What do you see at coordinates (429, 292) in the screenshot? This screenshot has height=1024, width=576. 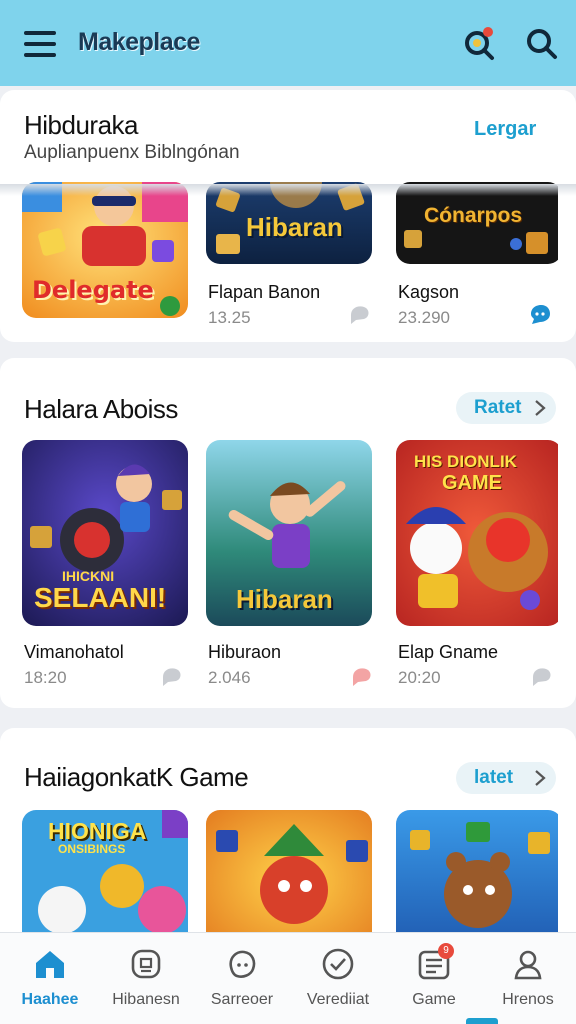 I see `game-name: Kagson` at bounding box center [429, 292].